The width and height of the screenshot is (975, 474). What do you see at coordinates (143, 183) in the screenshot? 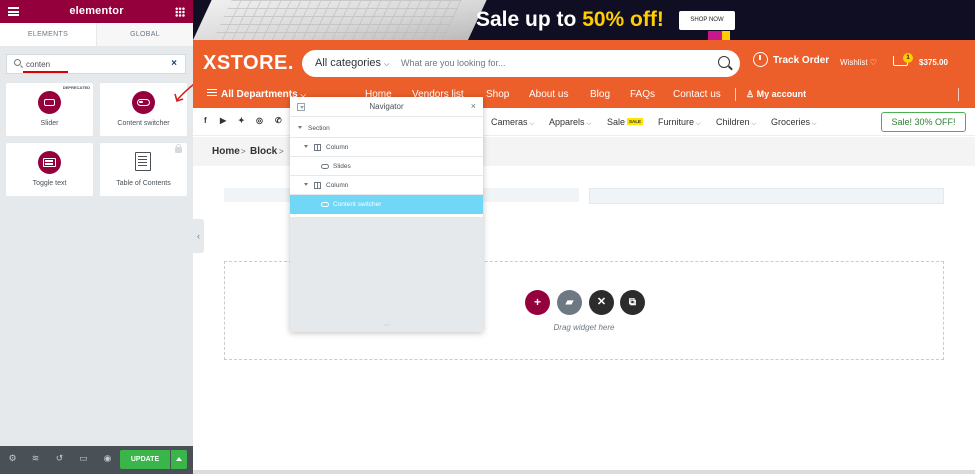
I see `widget-label: Table of Contents` at bounding box center [143, 183].